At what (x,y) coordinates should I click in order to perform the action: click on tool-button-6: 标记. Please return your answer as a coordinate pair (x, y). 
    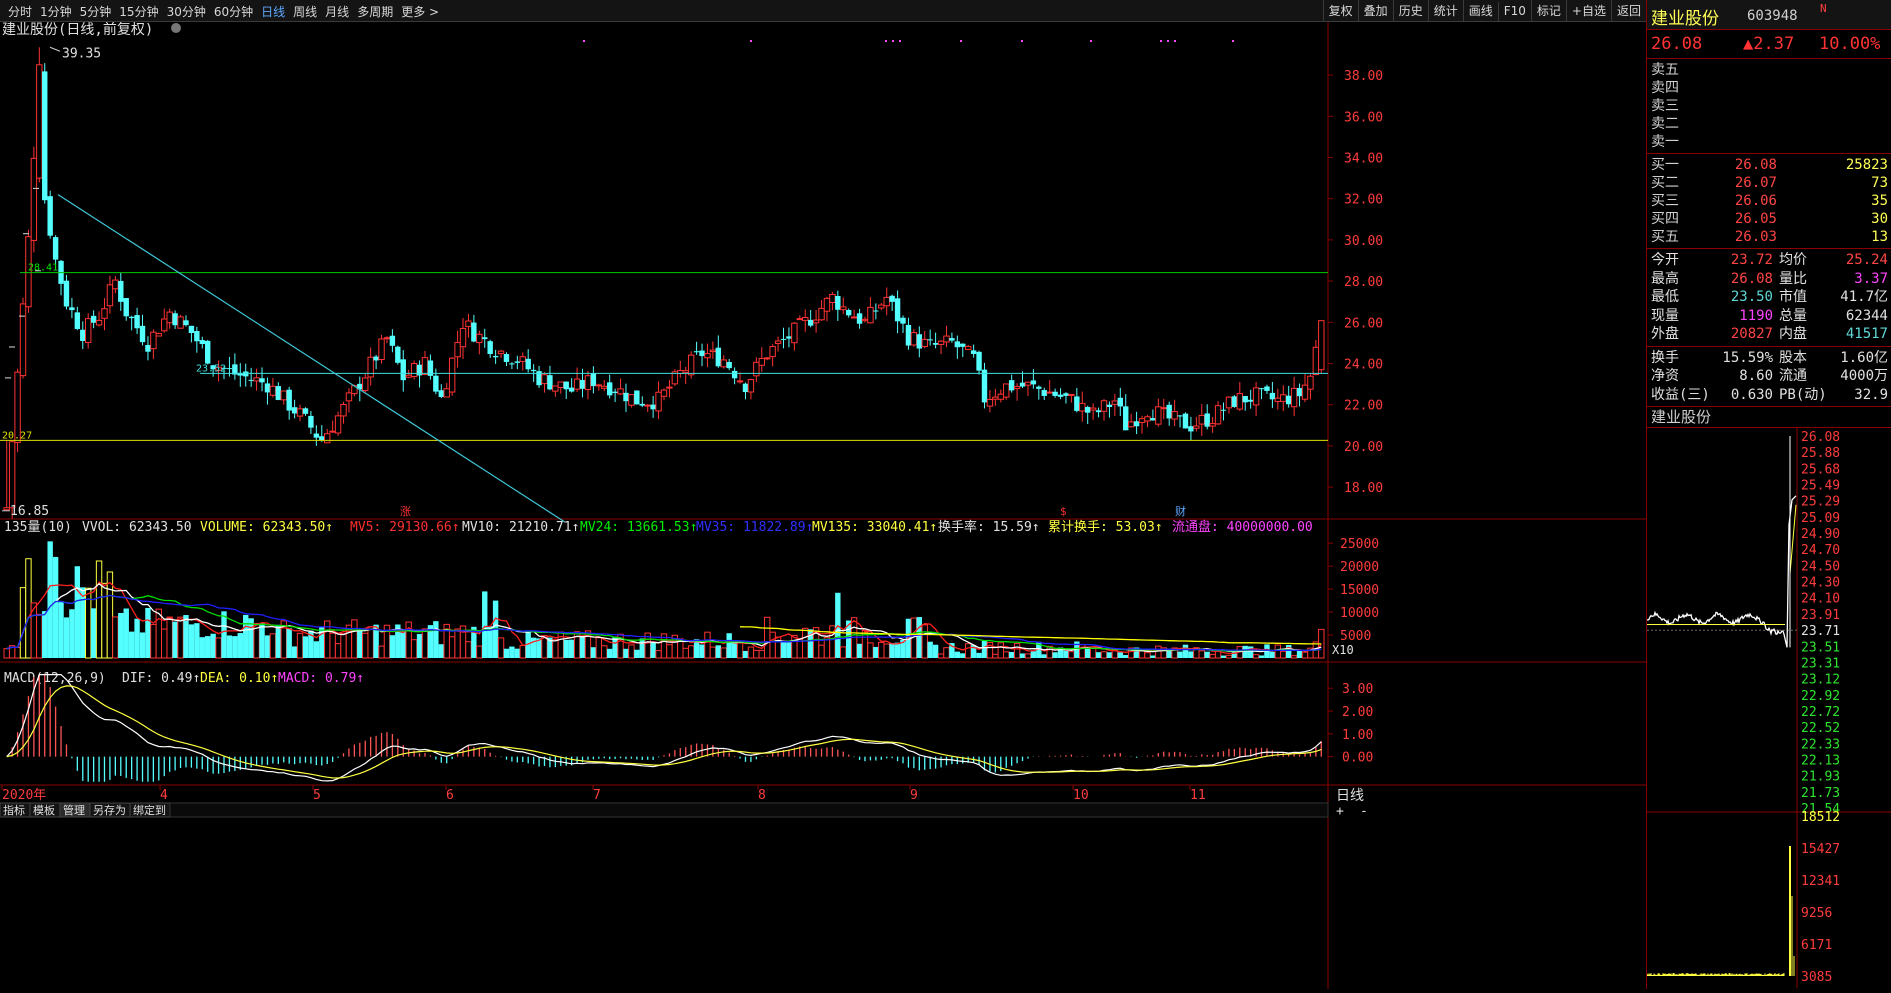
    Looking at the image, I should click on (1548, 10).